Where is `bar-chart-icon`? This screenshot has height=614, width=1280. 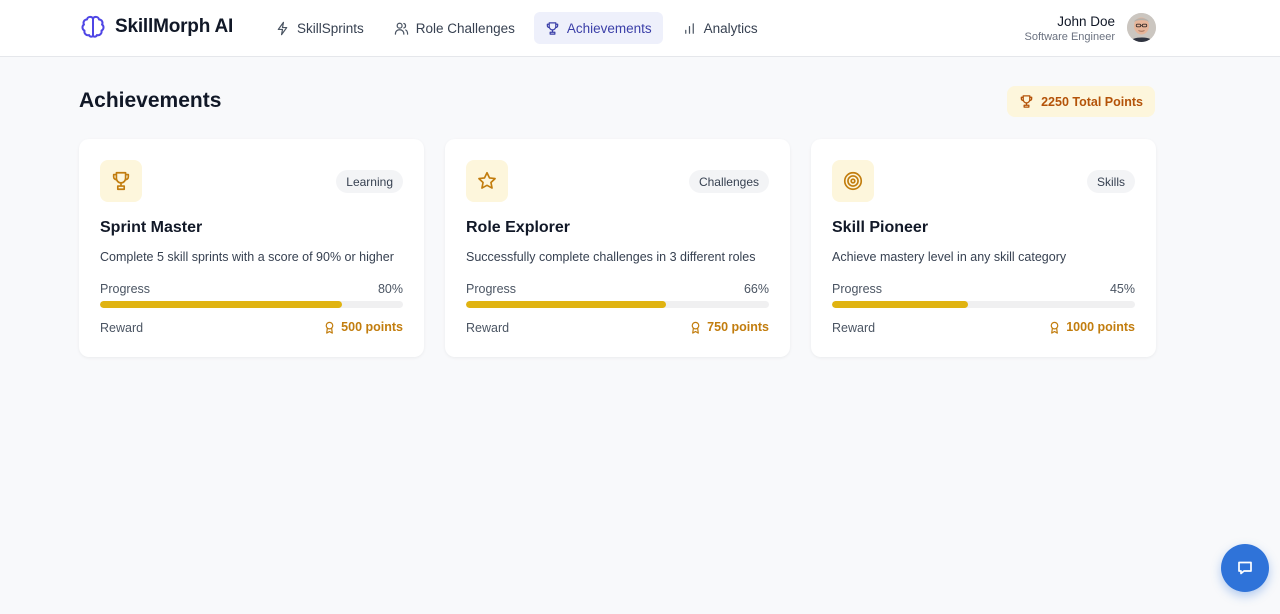
bar-chart-icon is located at coordinates (689, 28).